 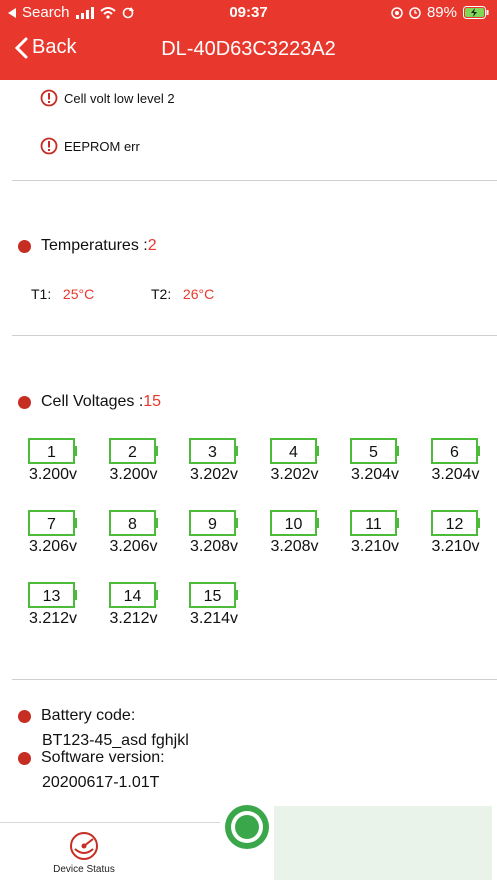 I want to click on cell-number: 3, so click(x=212, y=452).